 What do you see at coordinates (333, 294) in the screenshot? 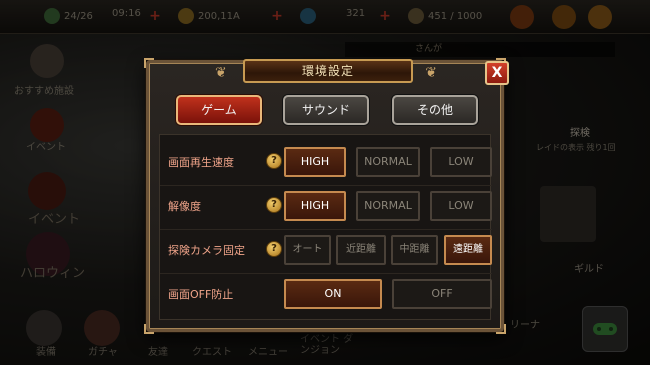
I see `screen-off-on-button: ON` at bounding box center [333, 294].